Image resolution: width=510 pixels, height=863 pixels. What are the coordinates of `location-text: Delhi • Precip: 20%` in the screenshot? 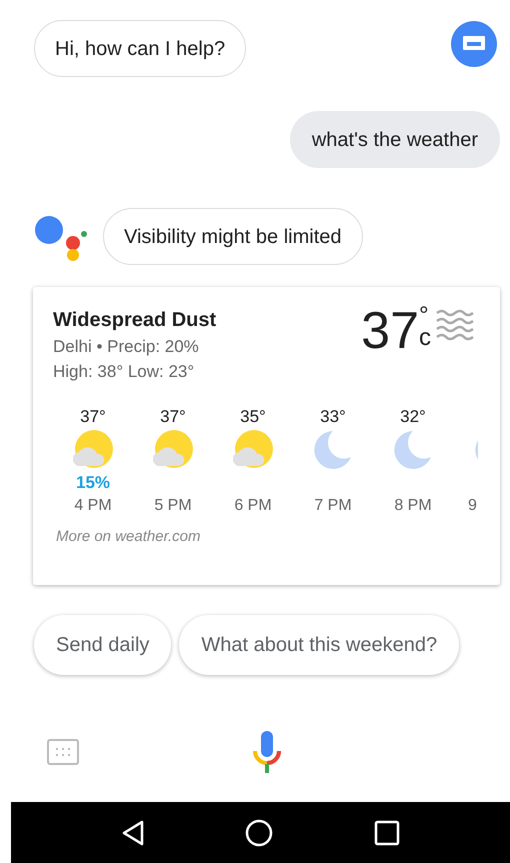 It's located at (126, 347).